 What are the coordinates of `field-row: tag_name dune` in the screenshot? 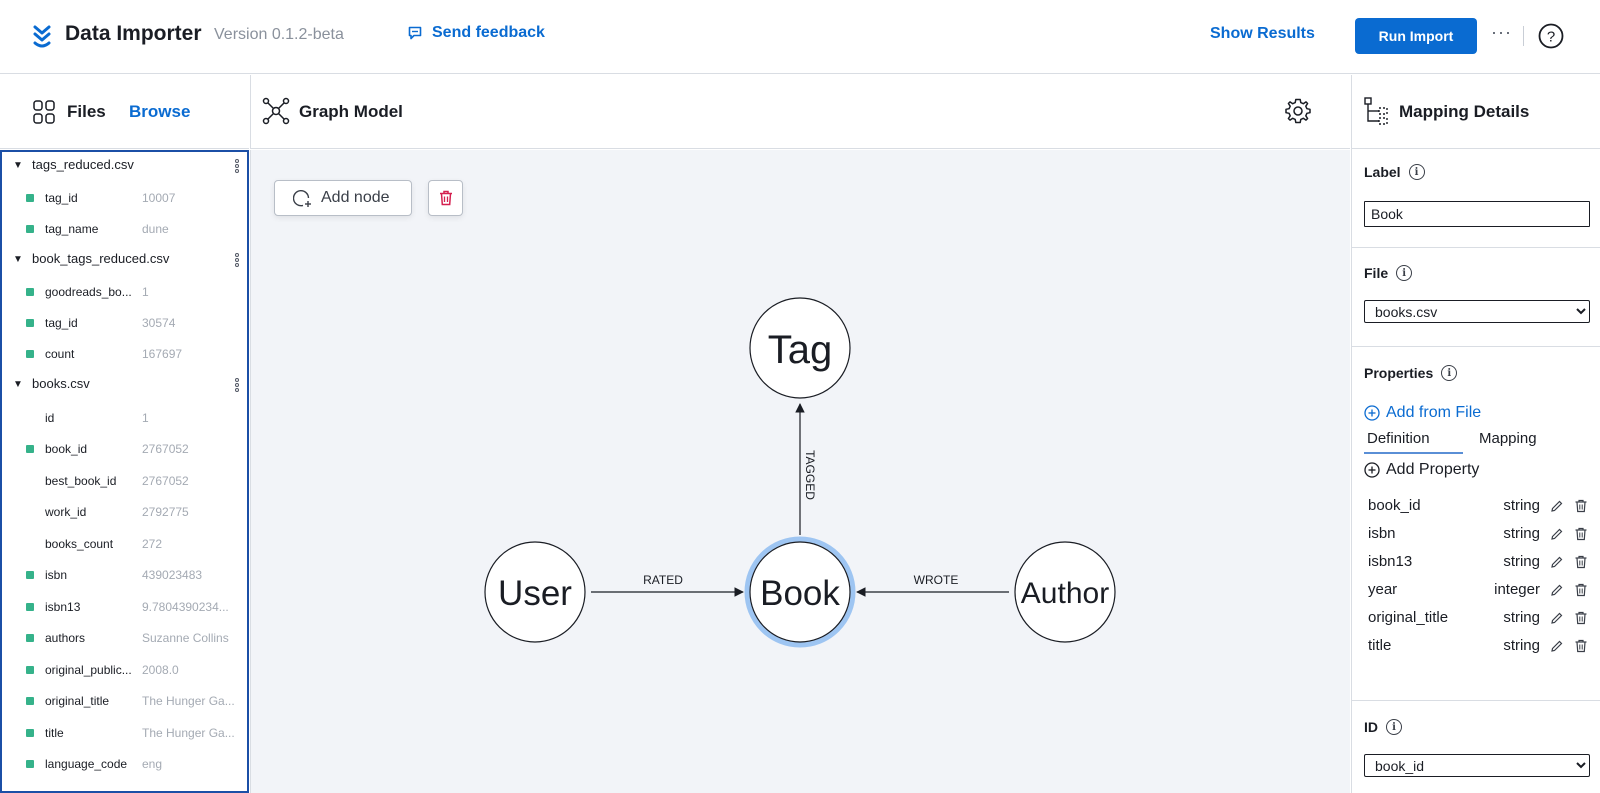 It's located at (124, 229).